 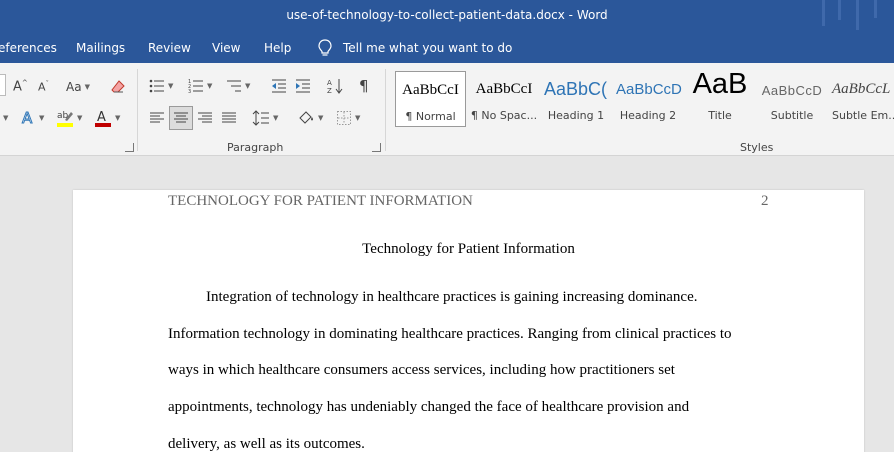 What do you see at coordinates (720, 85) in the screenshot?
I see `style-sample: AaB` at bounding box center [720, 85].